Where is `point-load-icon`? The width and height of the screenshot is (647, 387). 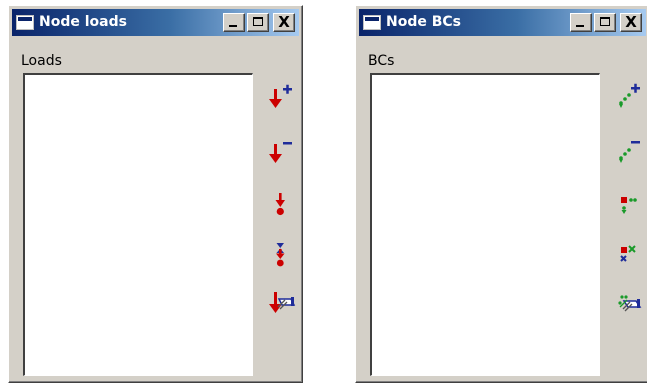
point-load-icon is located at coordinates (280, 204).